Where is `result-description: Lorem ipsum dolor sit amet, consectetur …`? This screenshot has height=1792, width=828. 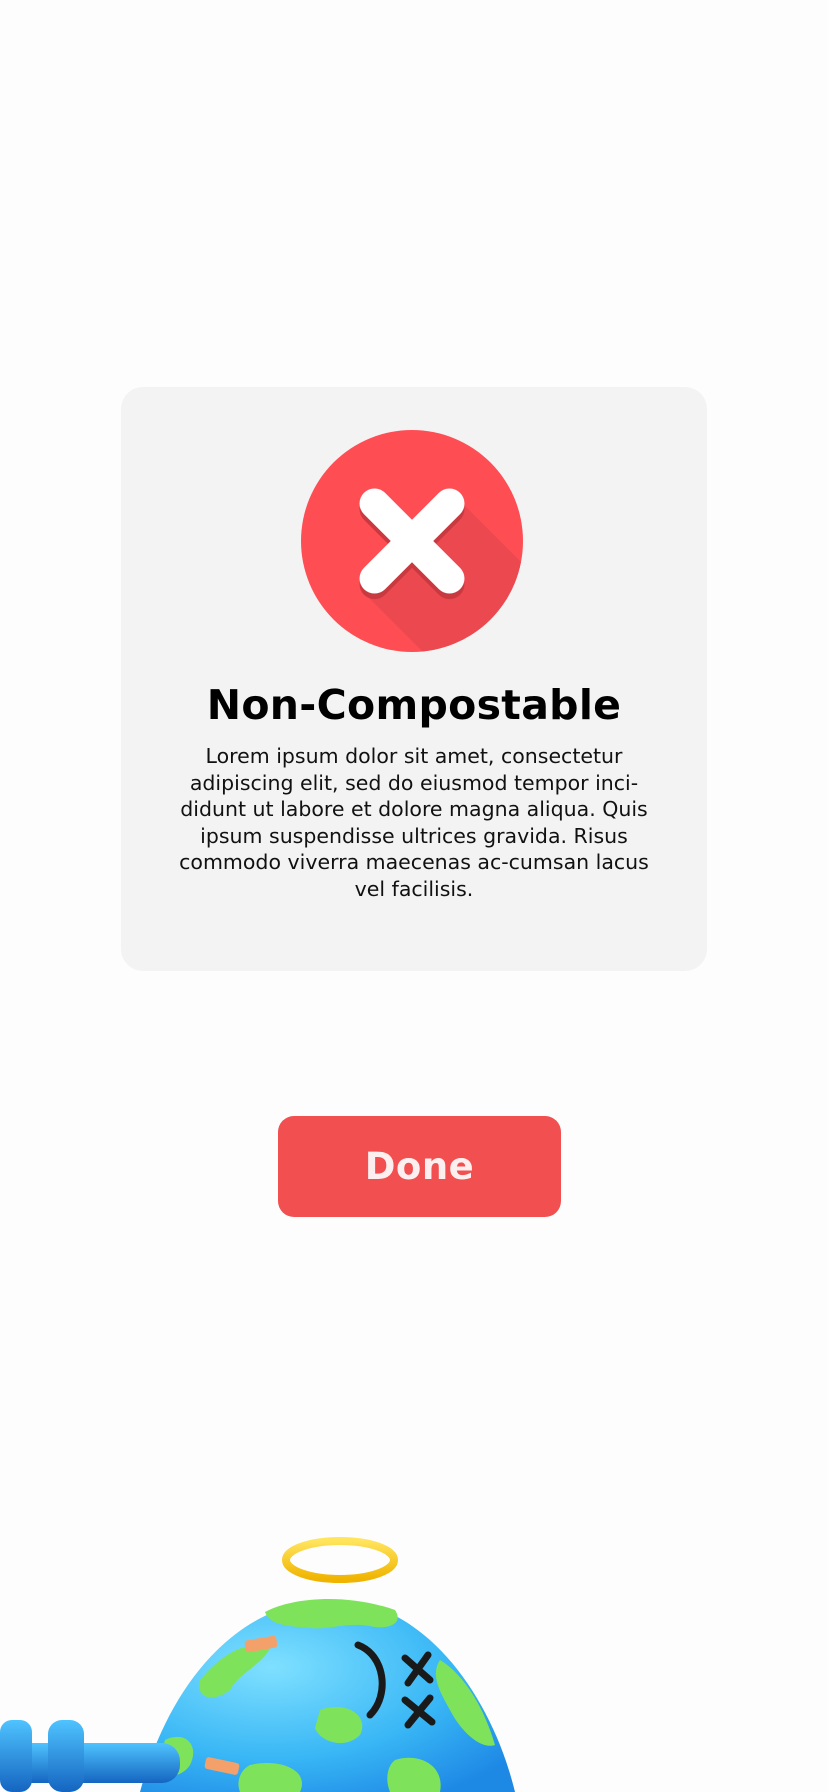
result-description: Lorem ipsum dolor sit amet, consectetur … is located at coordinates (414, 822).